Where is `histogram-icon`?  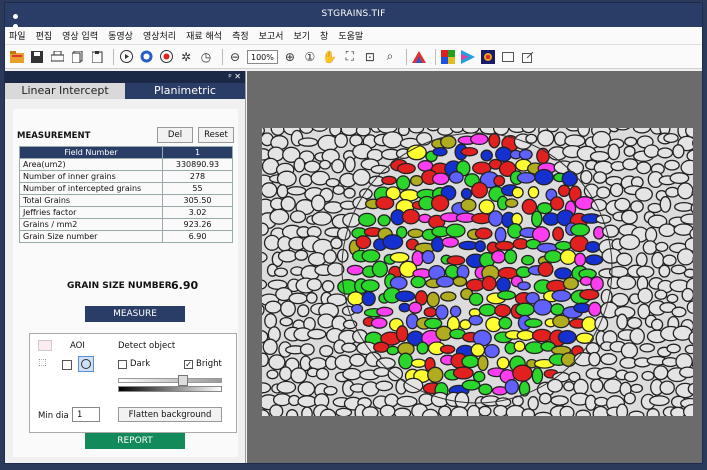
histogram-icon is located at coordinates (419, 57).